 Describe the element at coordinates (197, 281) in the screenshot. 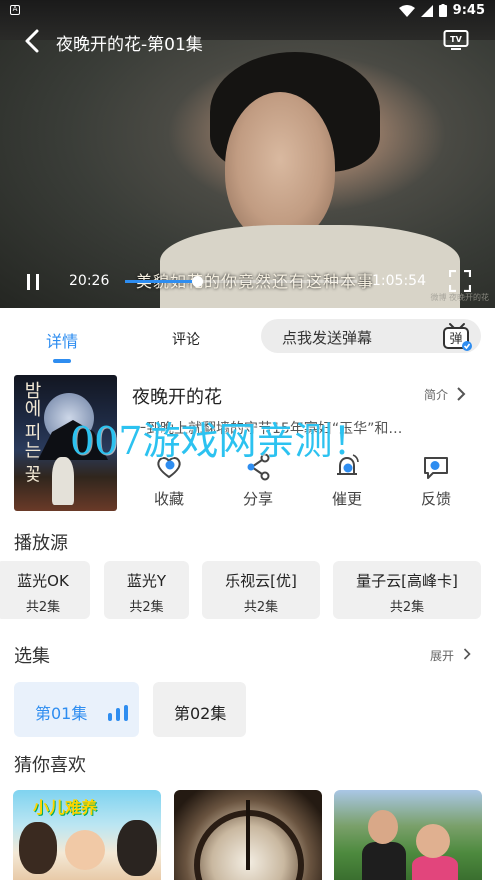

I see `progress-knob` at that location.